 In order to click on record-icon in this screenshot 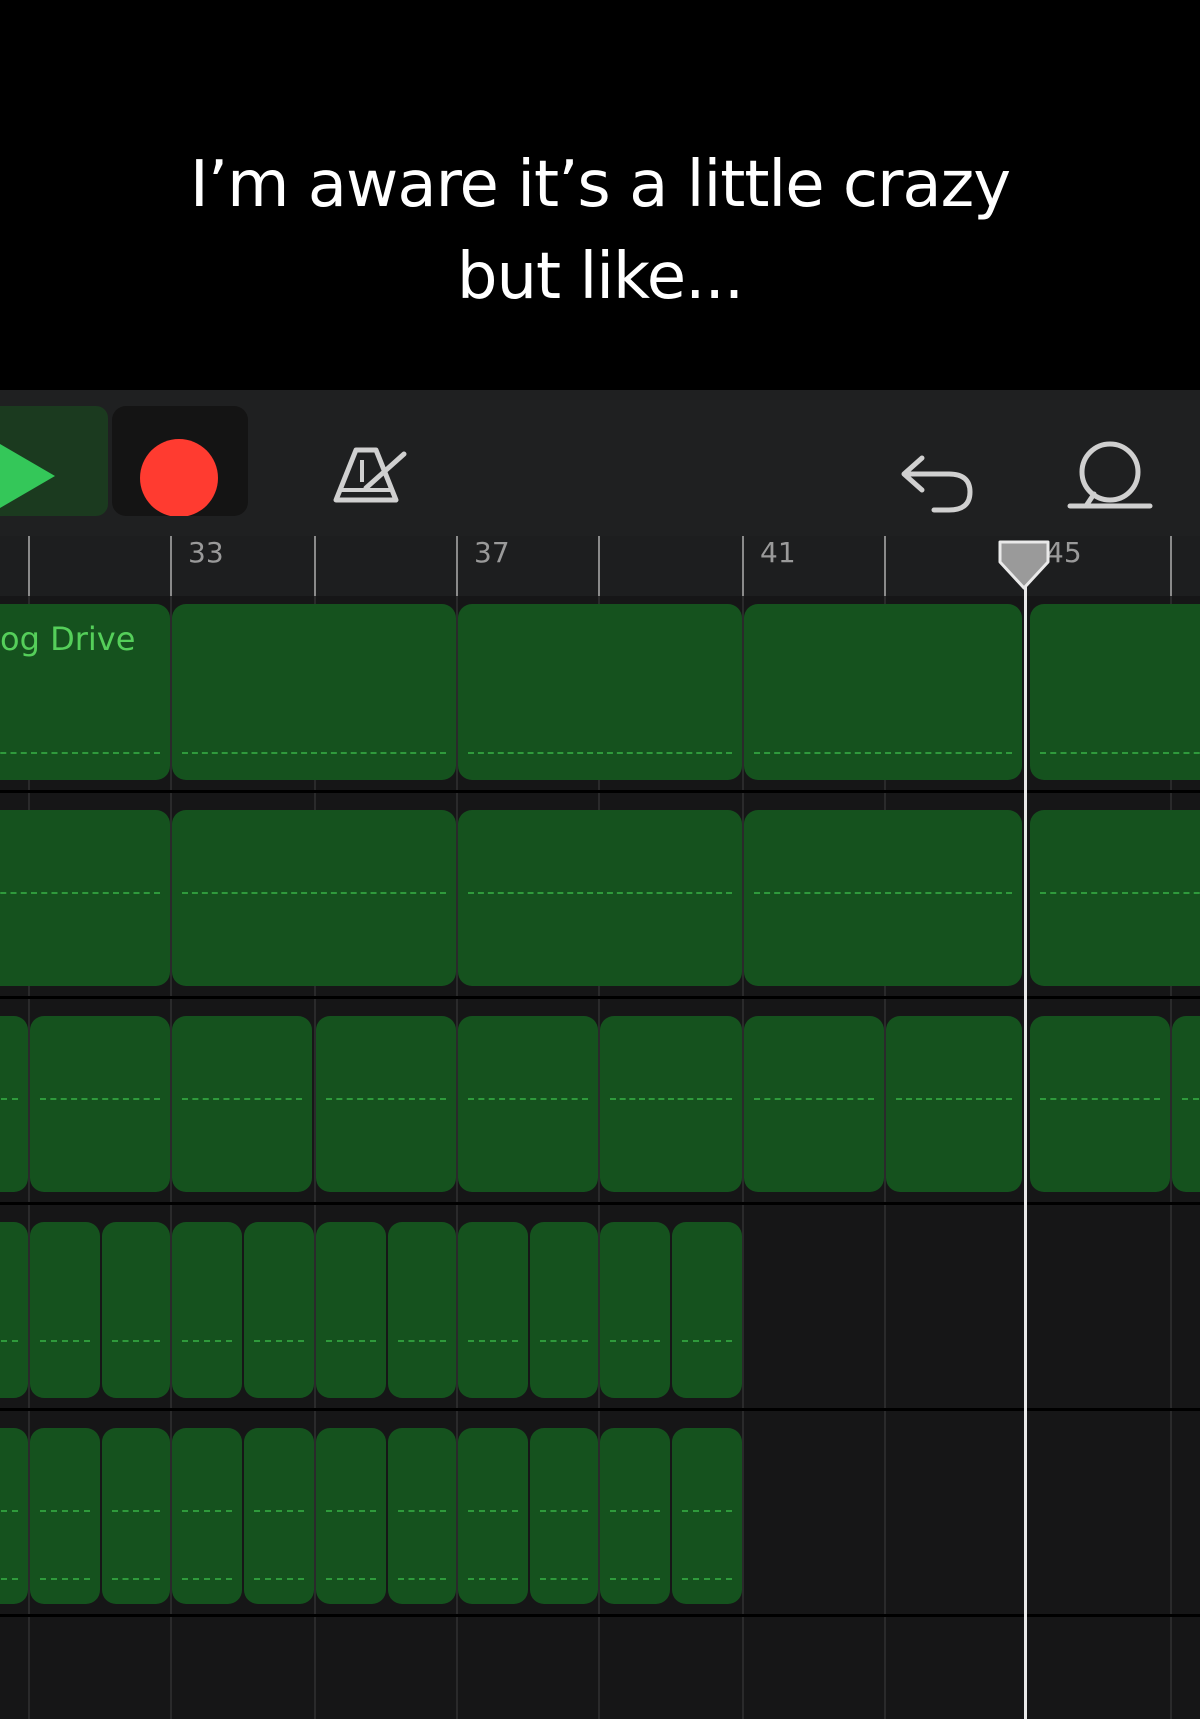, I will do `click(179, 478)`.